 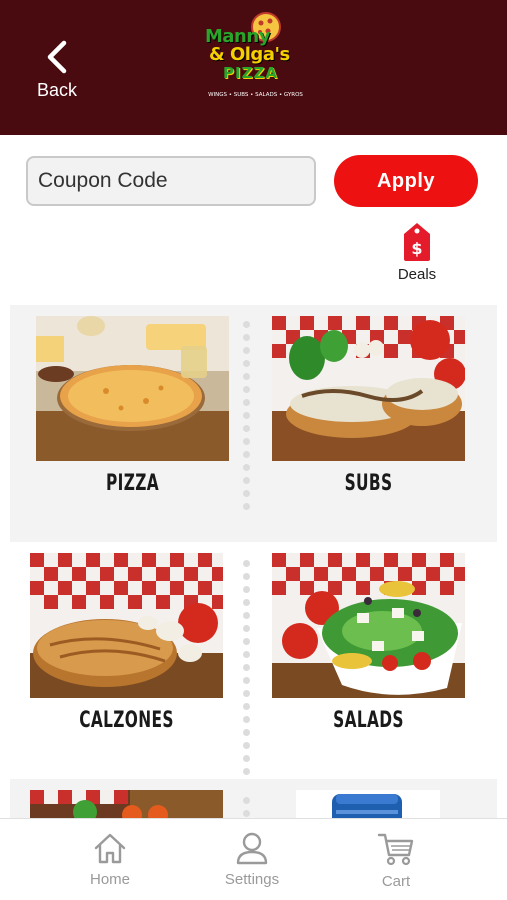 I want to click on deals-button: $ Deals, so click(x=417, y=260).